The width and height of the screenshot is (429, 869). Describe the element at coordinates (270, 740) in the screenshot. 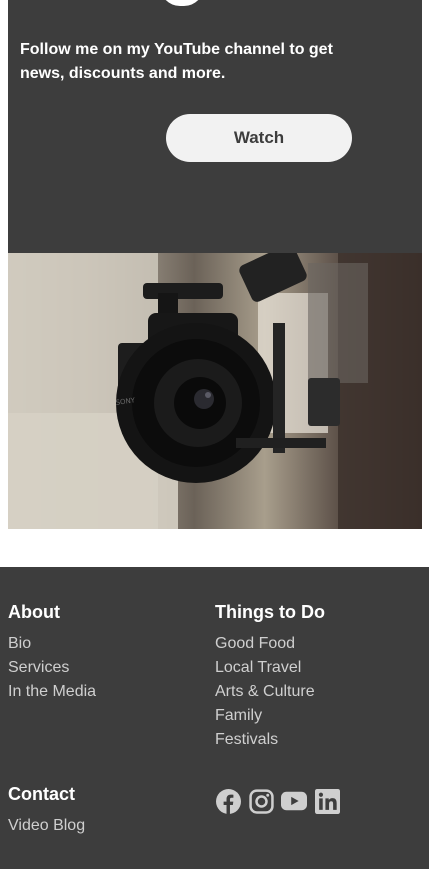

I see `footer-link-festivals: Festivals` at that location.